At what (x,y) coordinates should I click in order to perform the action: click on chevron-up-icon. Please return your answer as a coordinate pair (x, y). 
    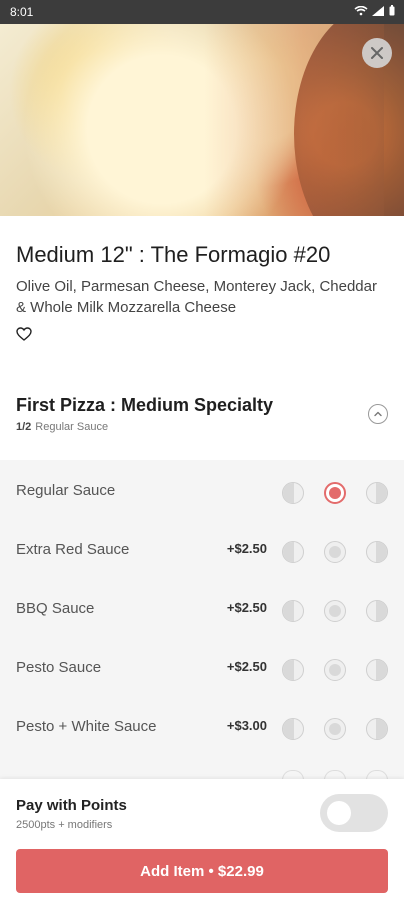
    Looking at the image, I should click on (378, 414).